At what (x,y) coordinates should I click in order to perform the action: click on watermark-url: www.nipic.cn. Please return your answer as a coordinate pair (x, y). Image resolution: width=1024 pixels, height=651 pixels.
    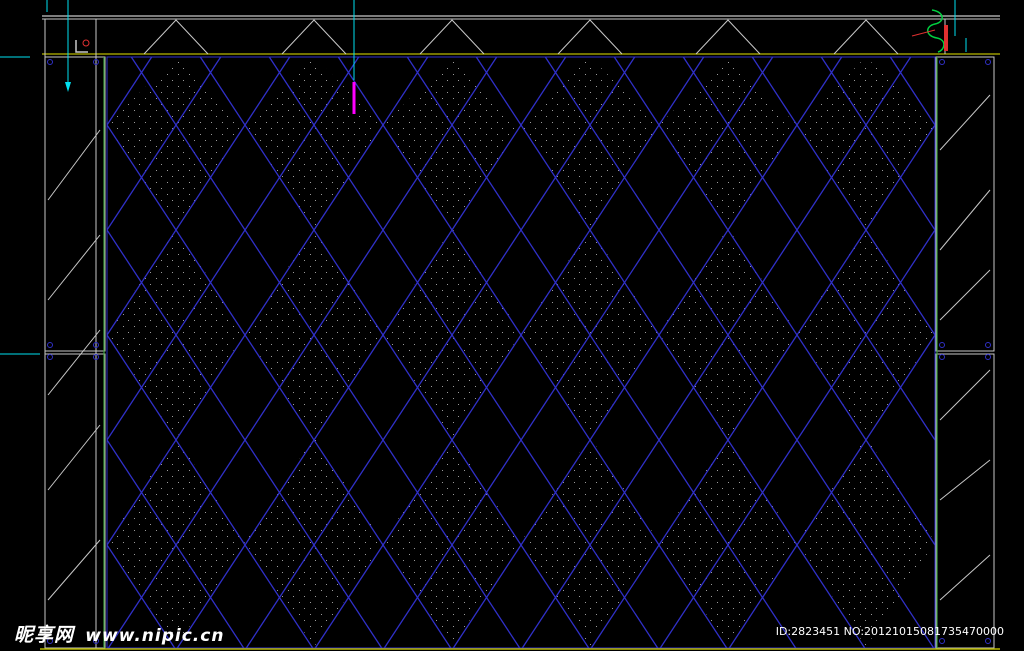
    Looking at the image, I should click on (155, 636).